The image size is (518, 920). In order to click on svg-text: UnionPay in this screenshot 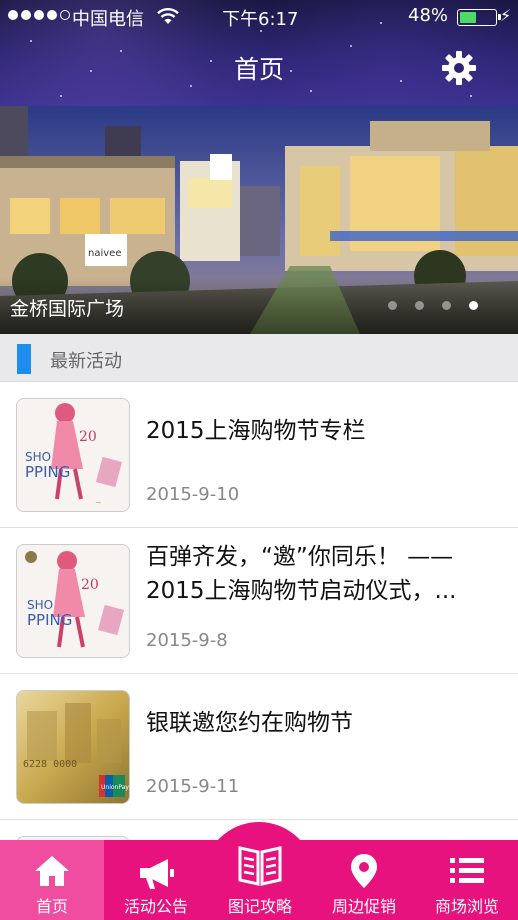, I will do `click(115, 787)`.